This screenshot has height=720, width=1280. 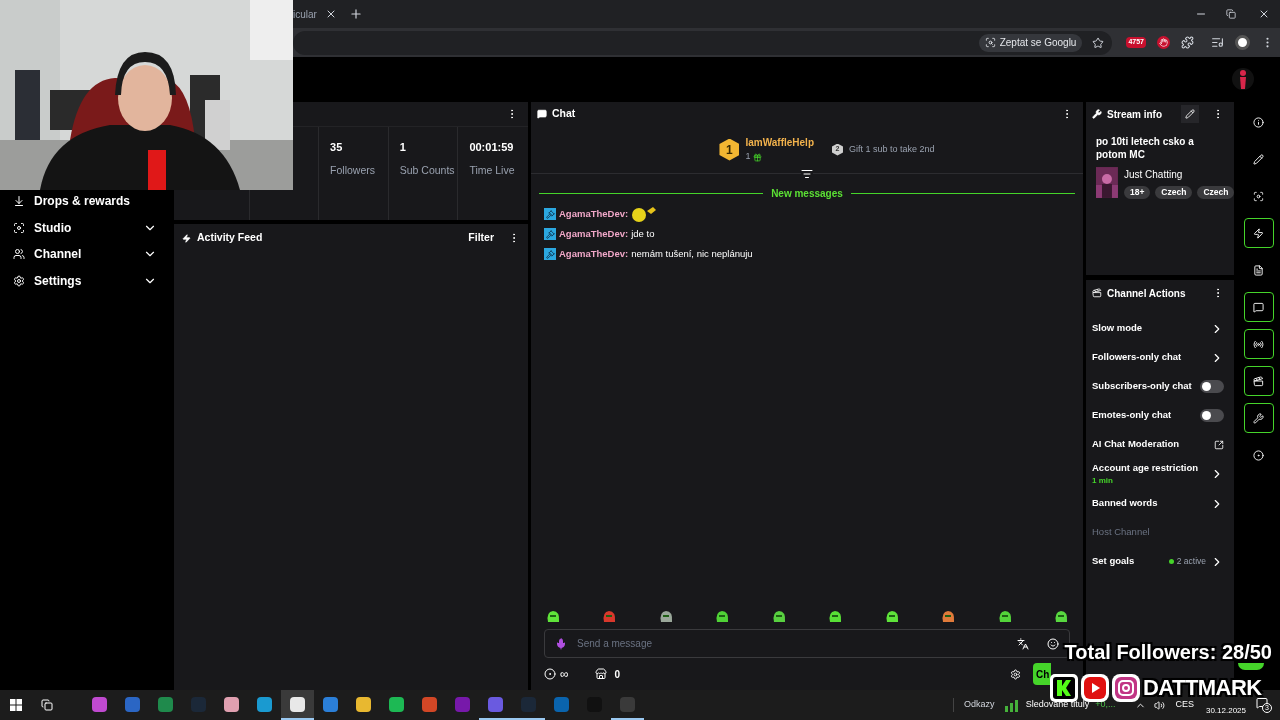 What do you see at coordinates (1121, 532) in the screenshot?
I see `action-label: Host Channel` at bounding box center [1121, 532].